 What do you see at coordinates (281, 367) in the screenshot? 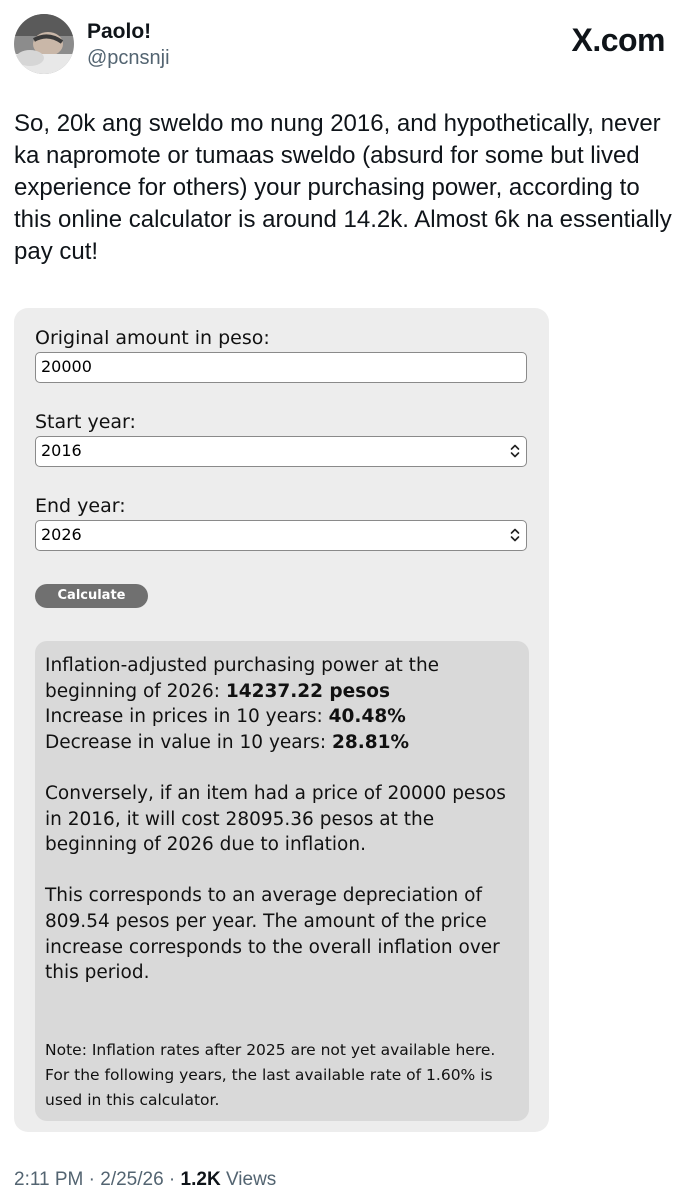
I see `amount-input: 20000` at bounding box center [281, 367].